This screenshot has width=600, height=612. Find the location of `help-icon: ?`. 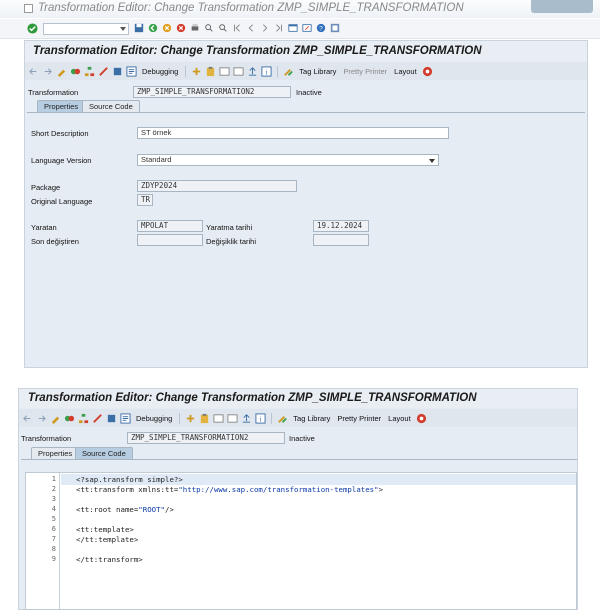

help-icon: ? is located at coordinates (321, 28).